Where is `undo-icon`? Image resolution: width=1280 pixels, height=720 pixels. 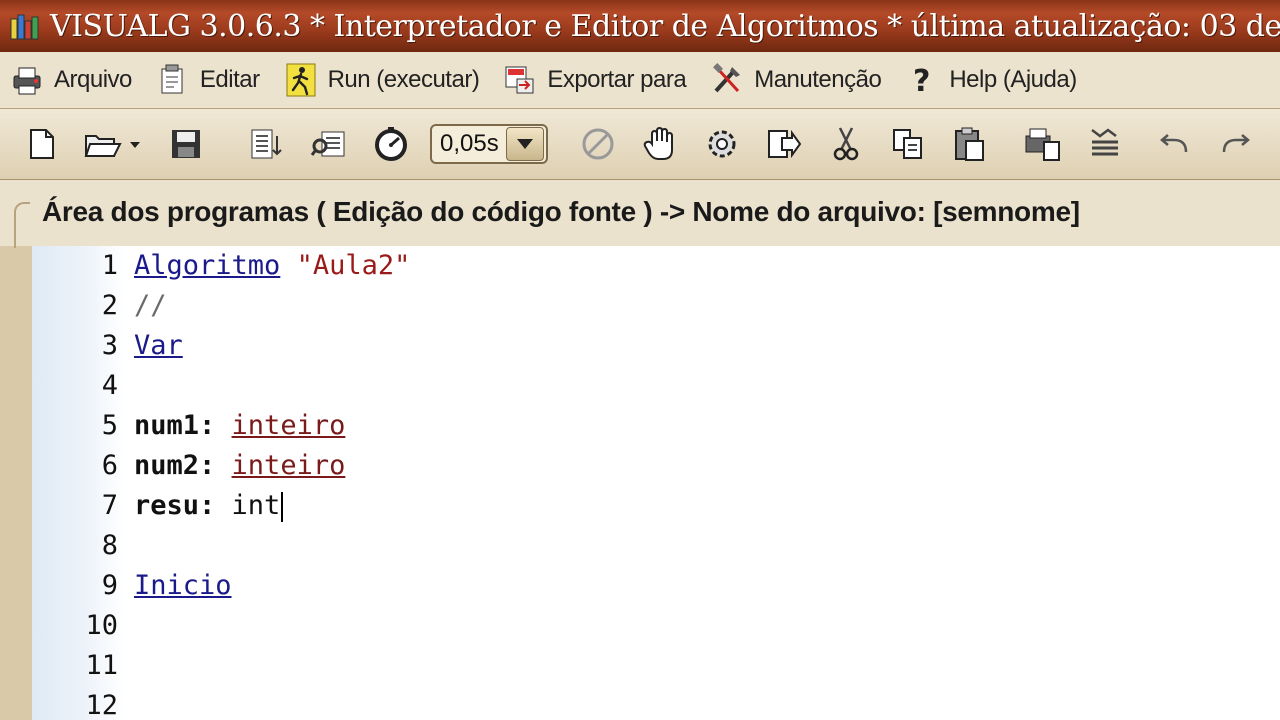 undo-icon is located at coordinates (1174, 143).